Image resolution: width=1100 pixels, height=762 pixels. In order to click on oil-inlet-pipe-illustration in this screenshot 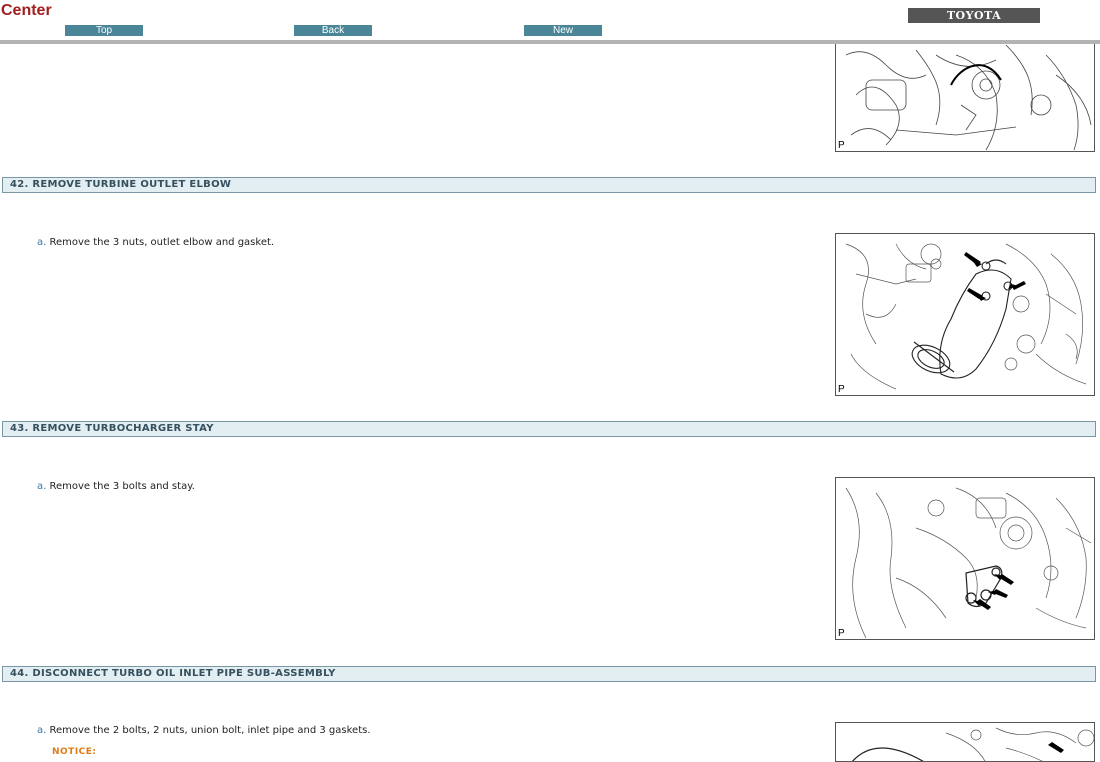, I will do `click(973, 744)`.